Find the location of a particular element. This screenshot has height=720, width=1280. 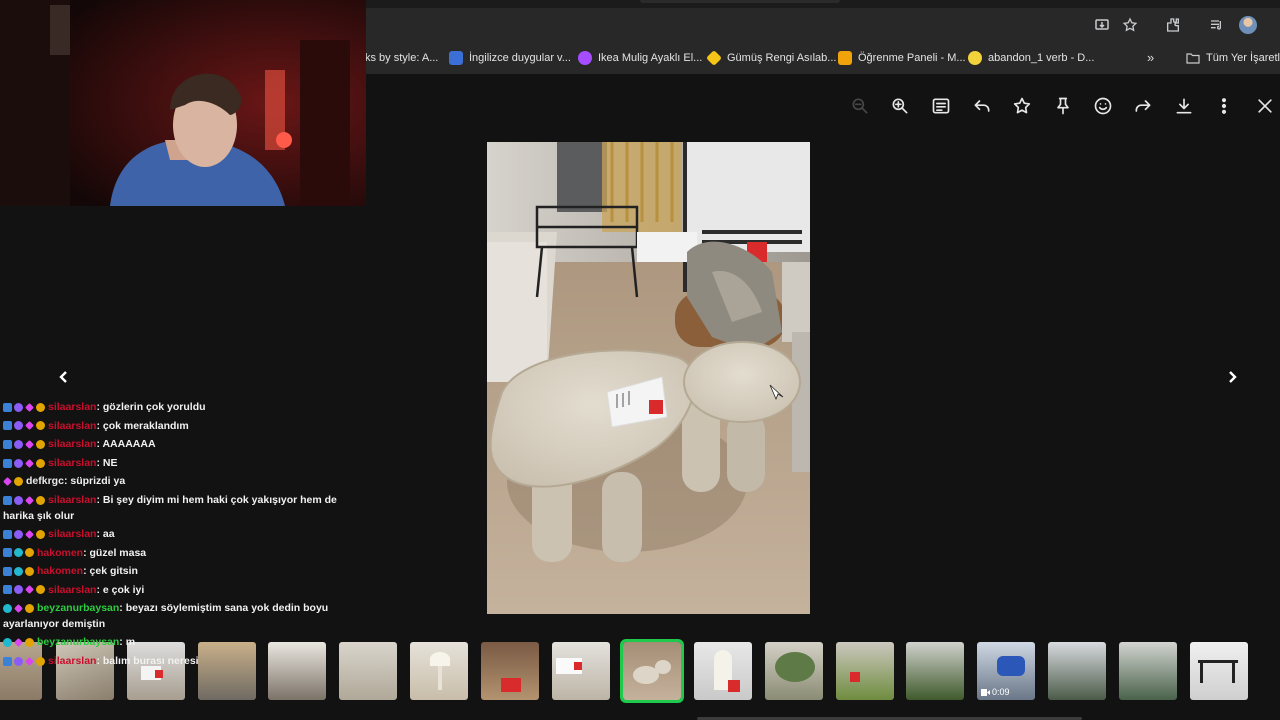

emoji-icon is located at coordinates (1103, 106).